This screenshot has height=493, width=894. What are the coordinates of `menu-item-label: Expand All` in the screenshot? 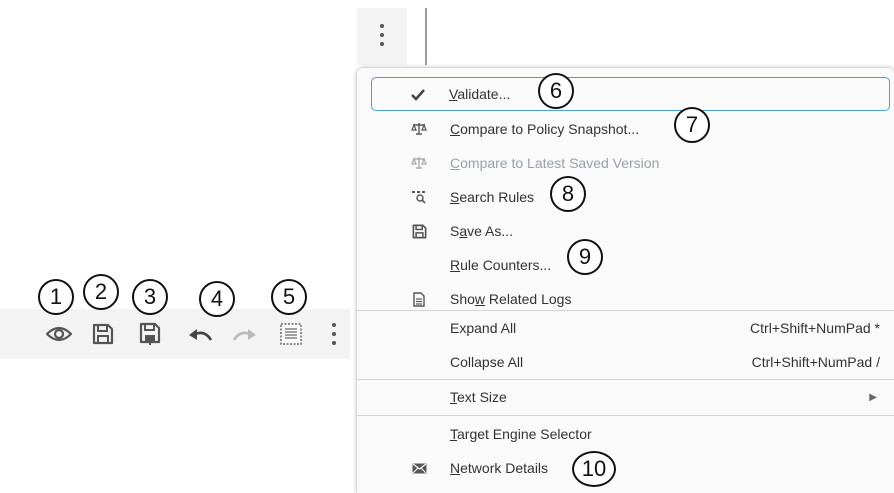 It's located at (483, 328).